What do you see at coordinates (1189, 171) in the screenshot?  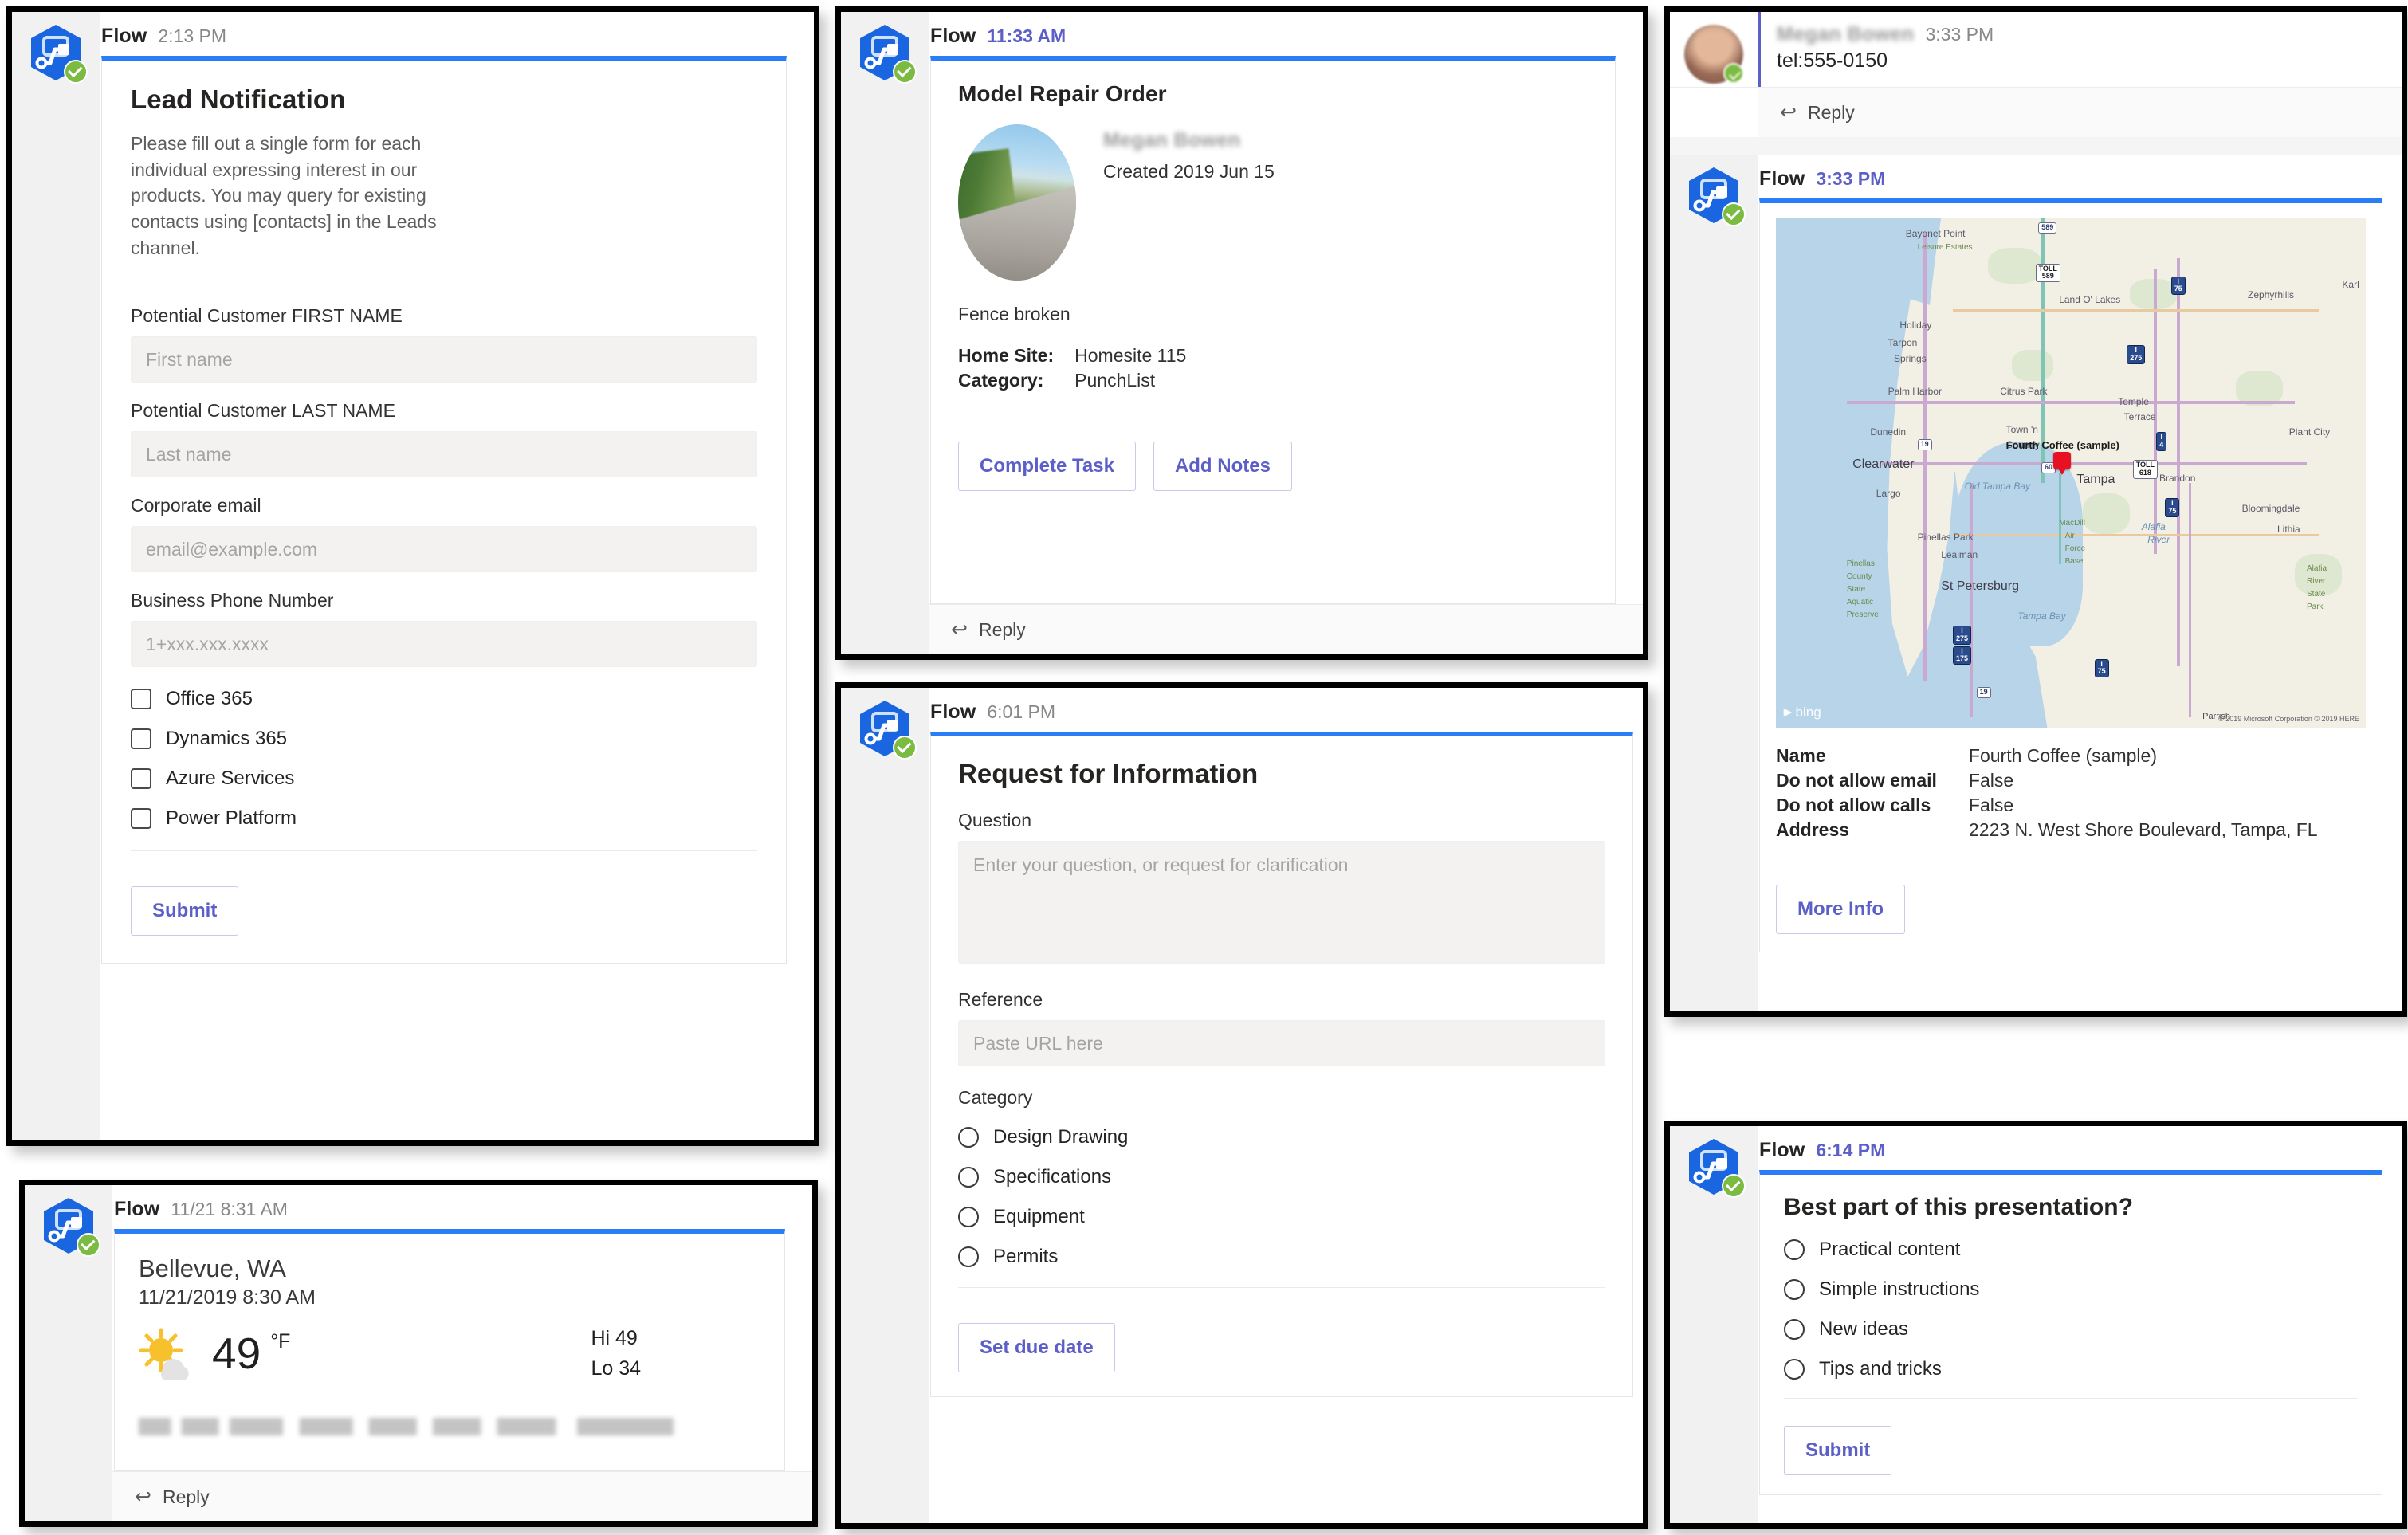 I see `created-date: Created 2019 Jun 15` at bounding box center [1189, 171].